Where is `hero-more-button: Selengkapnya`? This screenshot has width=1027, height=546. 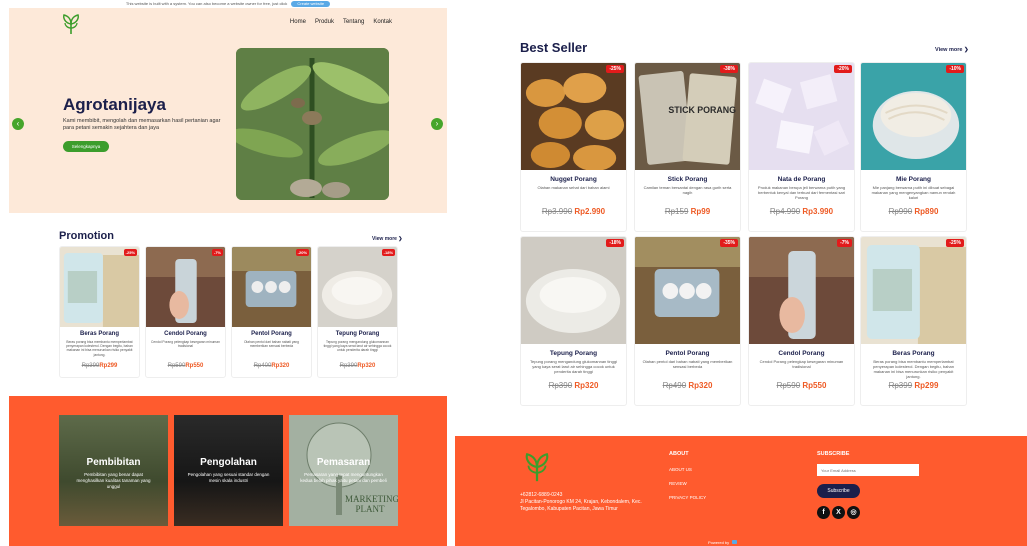 hero-more-button: Selengkapnya is located at coordinates (86, 146).